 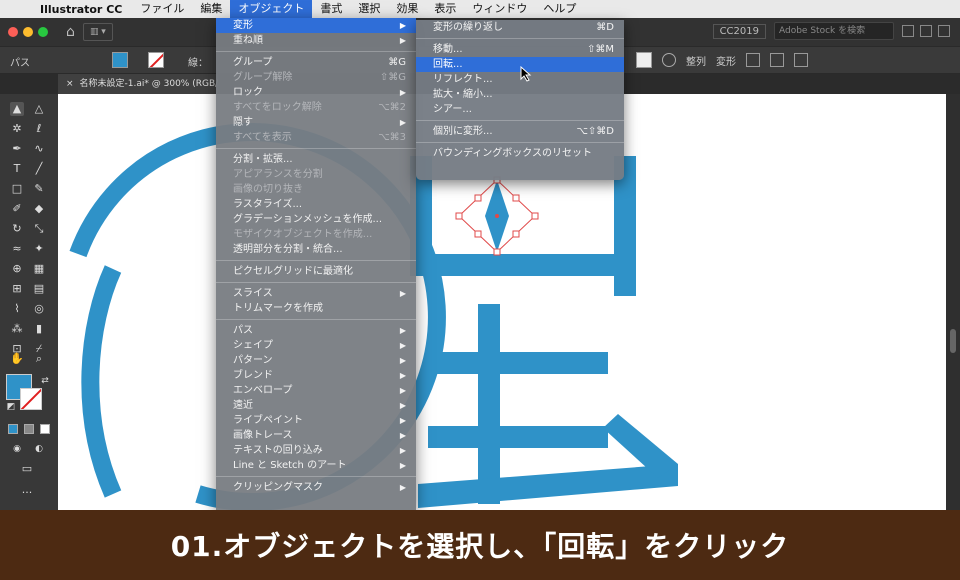 What do you see at coordinates (316, 40) in the screenshot?
I see `menu-item: 重ね順 ▶` at bounding box center [316, 40].